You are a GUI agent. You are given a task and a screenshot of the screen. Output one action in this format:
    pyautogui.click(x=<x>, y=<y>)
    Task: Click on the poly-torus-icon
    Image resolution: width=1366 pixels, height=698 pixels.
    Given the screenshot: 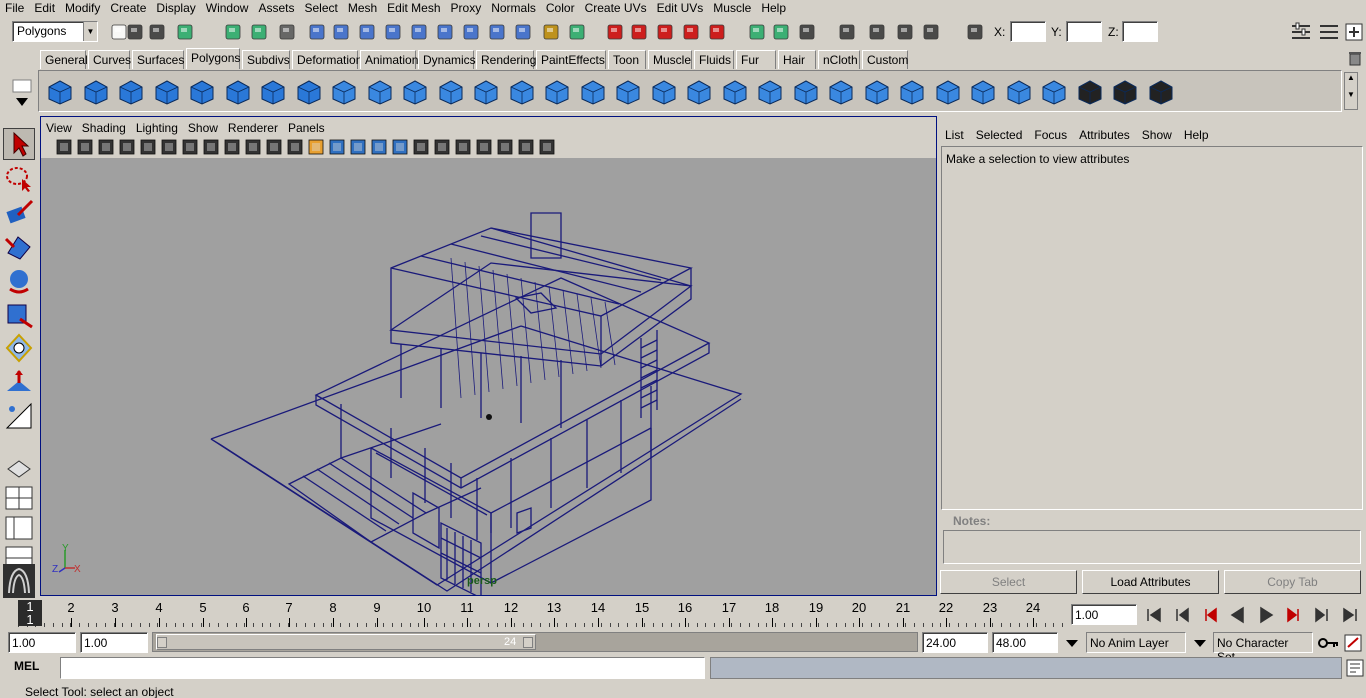 What is the action you would take?
    pyautogui.click(x=238, y=92)
    